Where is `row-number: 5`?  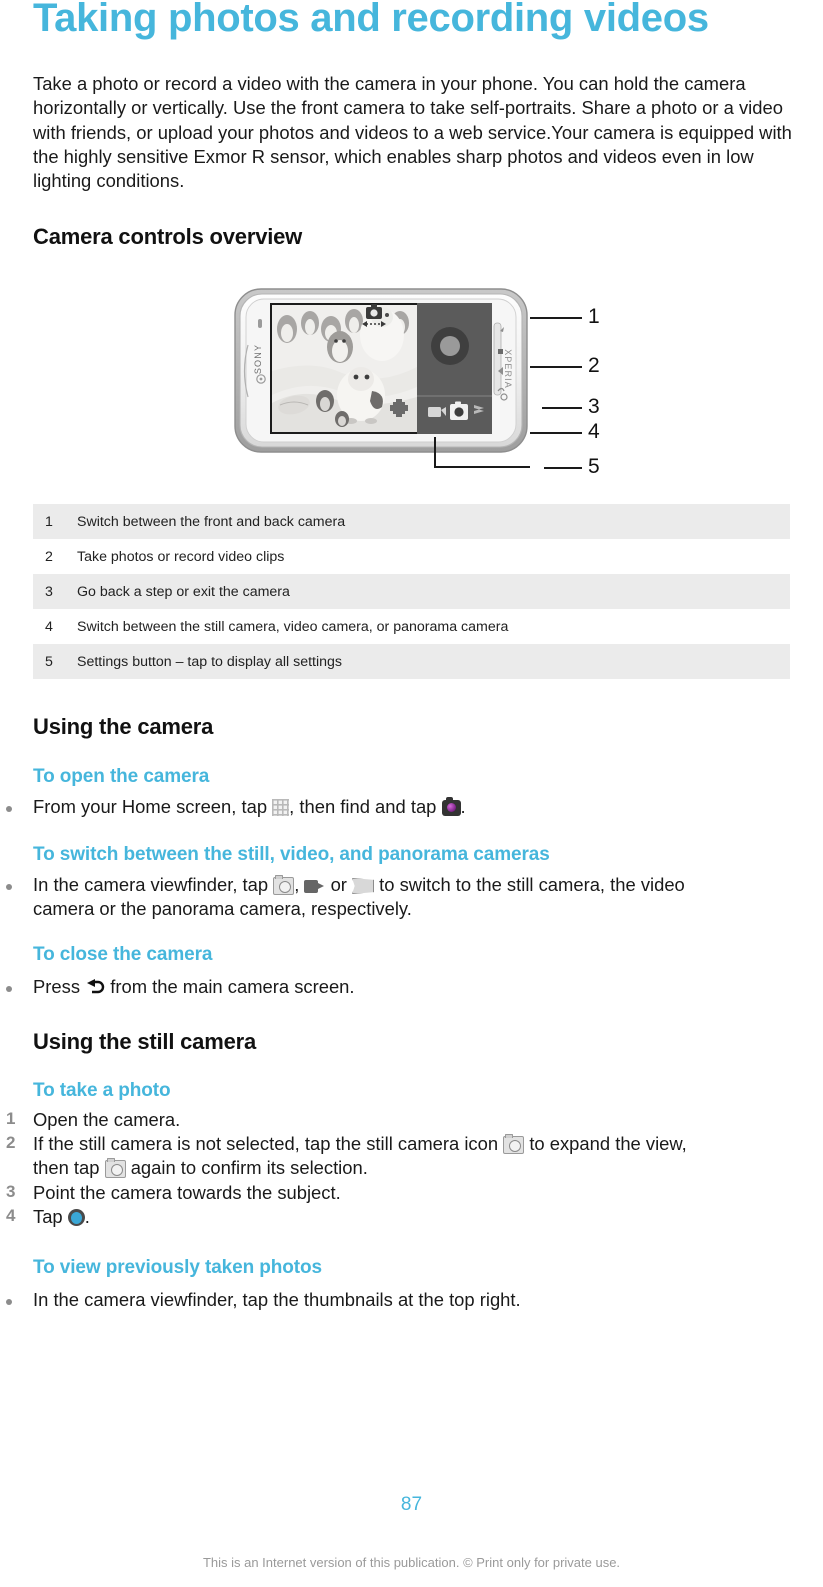 row-number: 5 is located at coordinates (49, 661).